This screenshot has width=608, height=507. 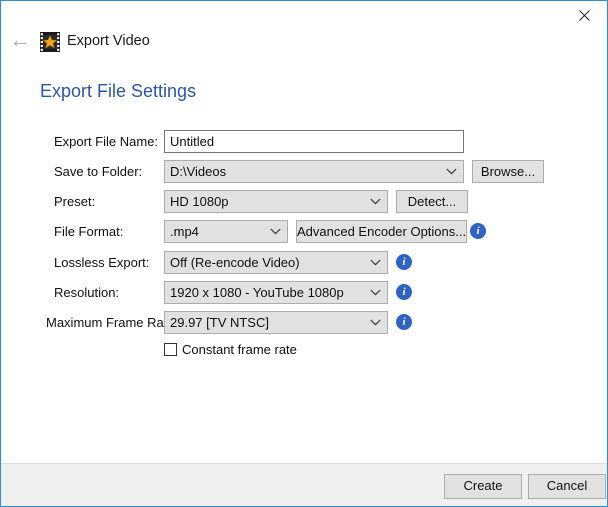 I want to click on constant-frame-rate-label: Constant frame rate, so click(x=239, y=349).